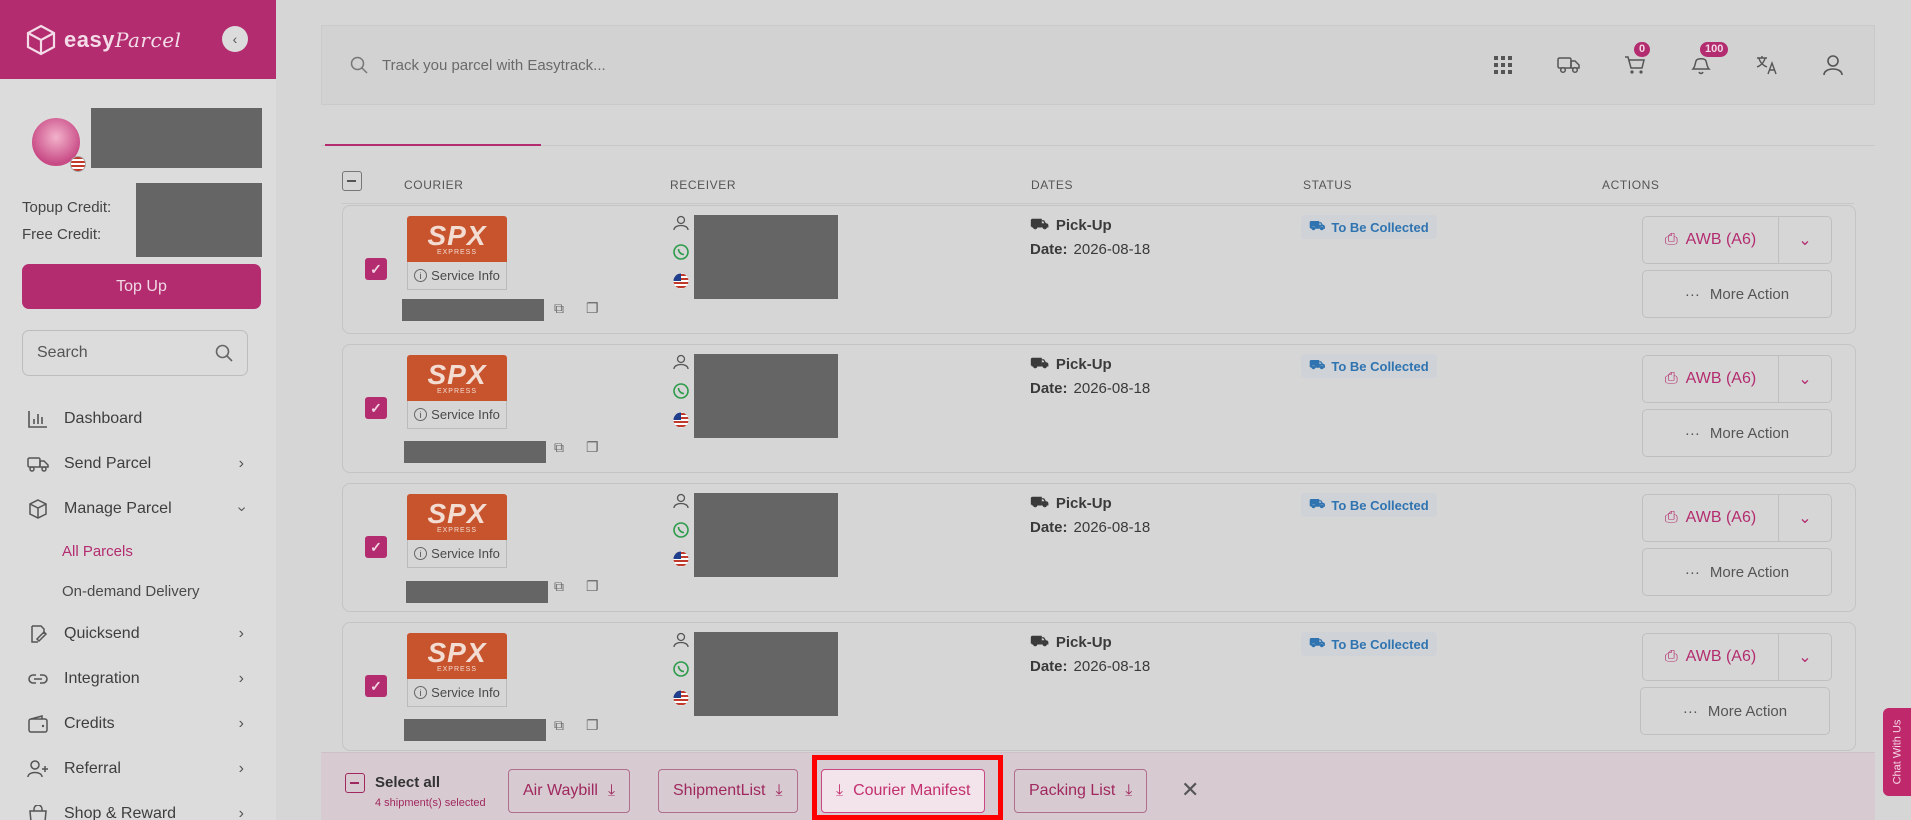  I want to click on awb-button-group: ⎙ AWB (A6) ⌄, so click(1737, 518).